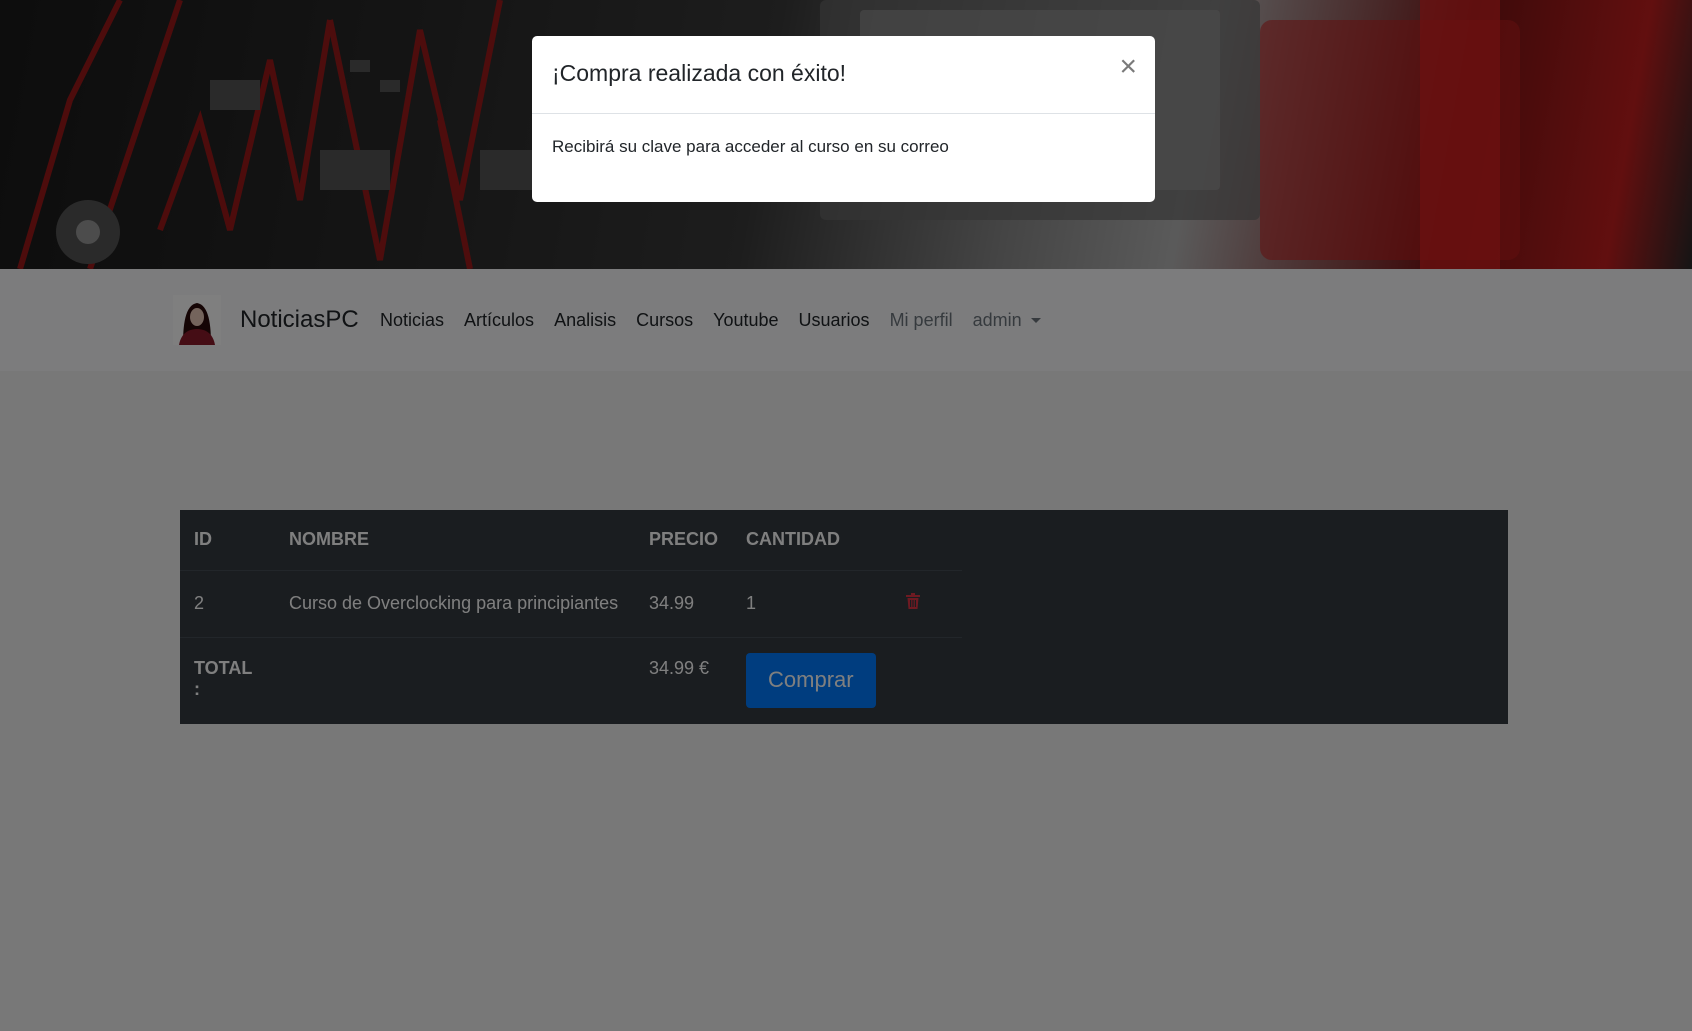 Image resolution: width=1692 pixels, height=1031 pixels. I want to click on modal-title: ¡Compra realizada con éxito!, so click(699, 73).